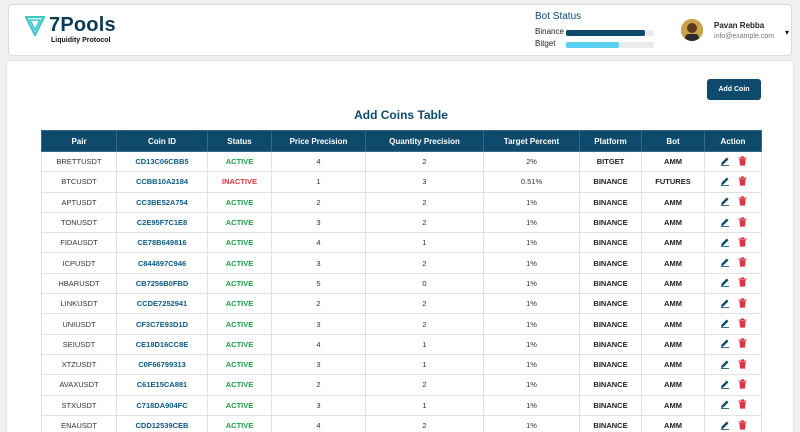  I want to click on user-menu: Pavan Rebba info@example.com ▾, so click(736, 34).